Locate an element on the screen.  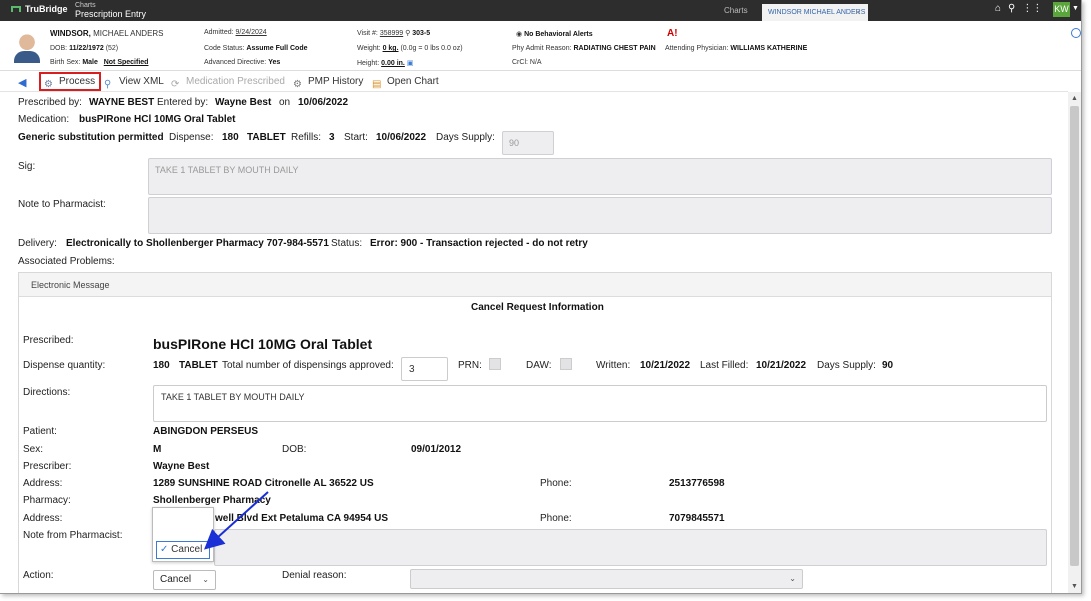
em-days-supply: 90 is located at coordinates (888, 365).